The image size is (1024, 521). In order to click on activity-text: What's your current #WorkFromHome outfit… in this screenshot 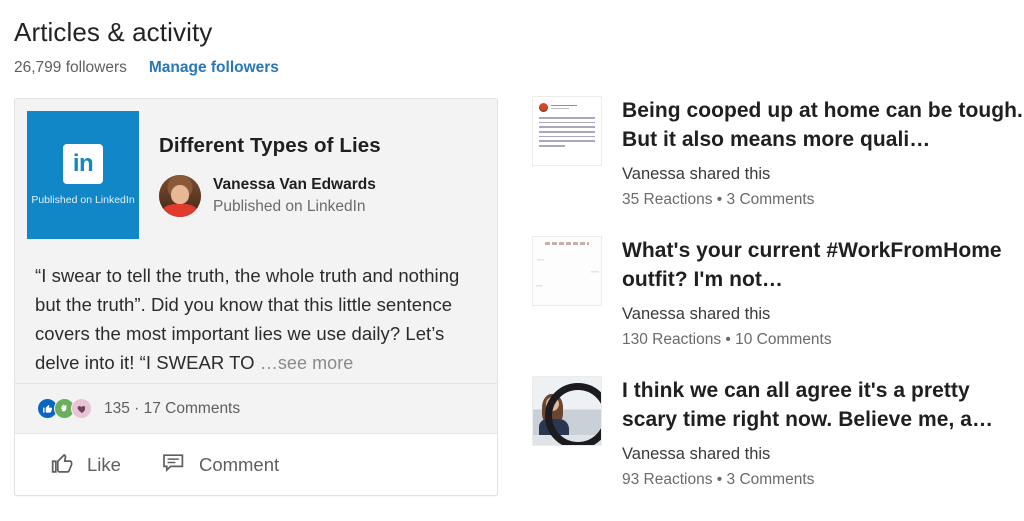, I will do `click(813, 293)`.